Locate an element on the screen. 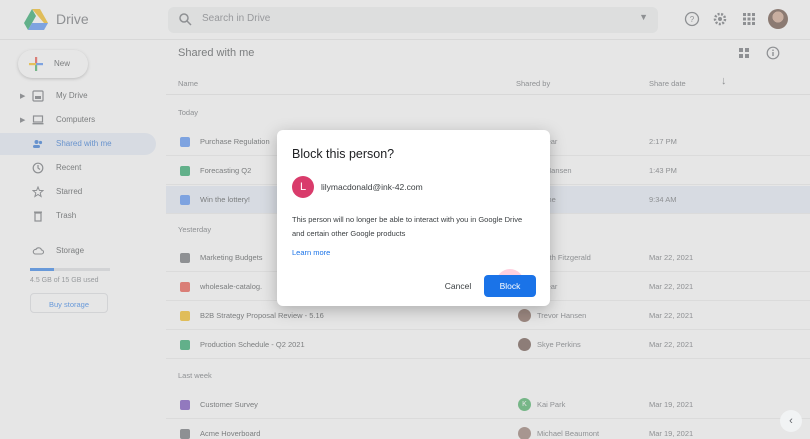 This screenshot has width=810, height=439. dialog-title: Block this person? is located at coordinates (343, 154).